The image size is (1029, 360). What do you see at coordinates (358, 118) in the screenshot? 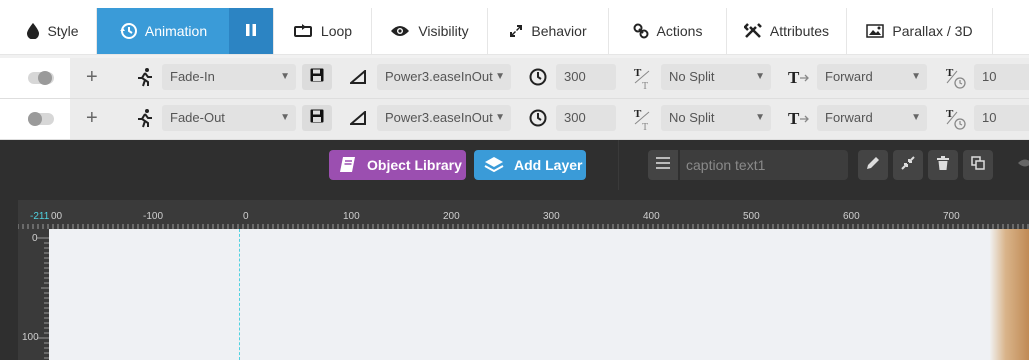
I see `easing-icon` at bounding box center [358, 118].